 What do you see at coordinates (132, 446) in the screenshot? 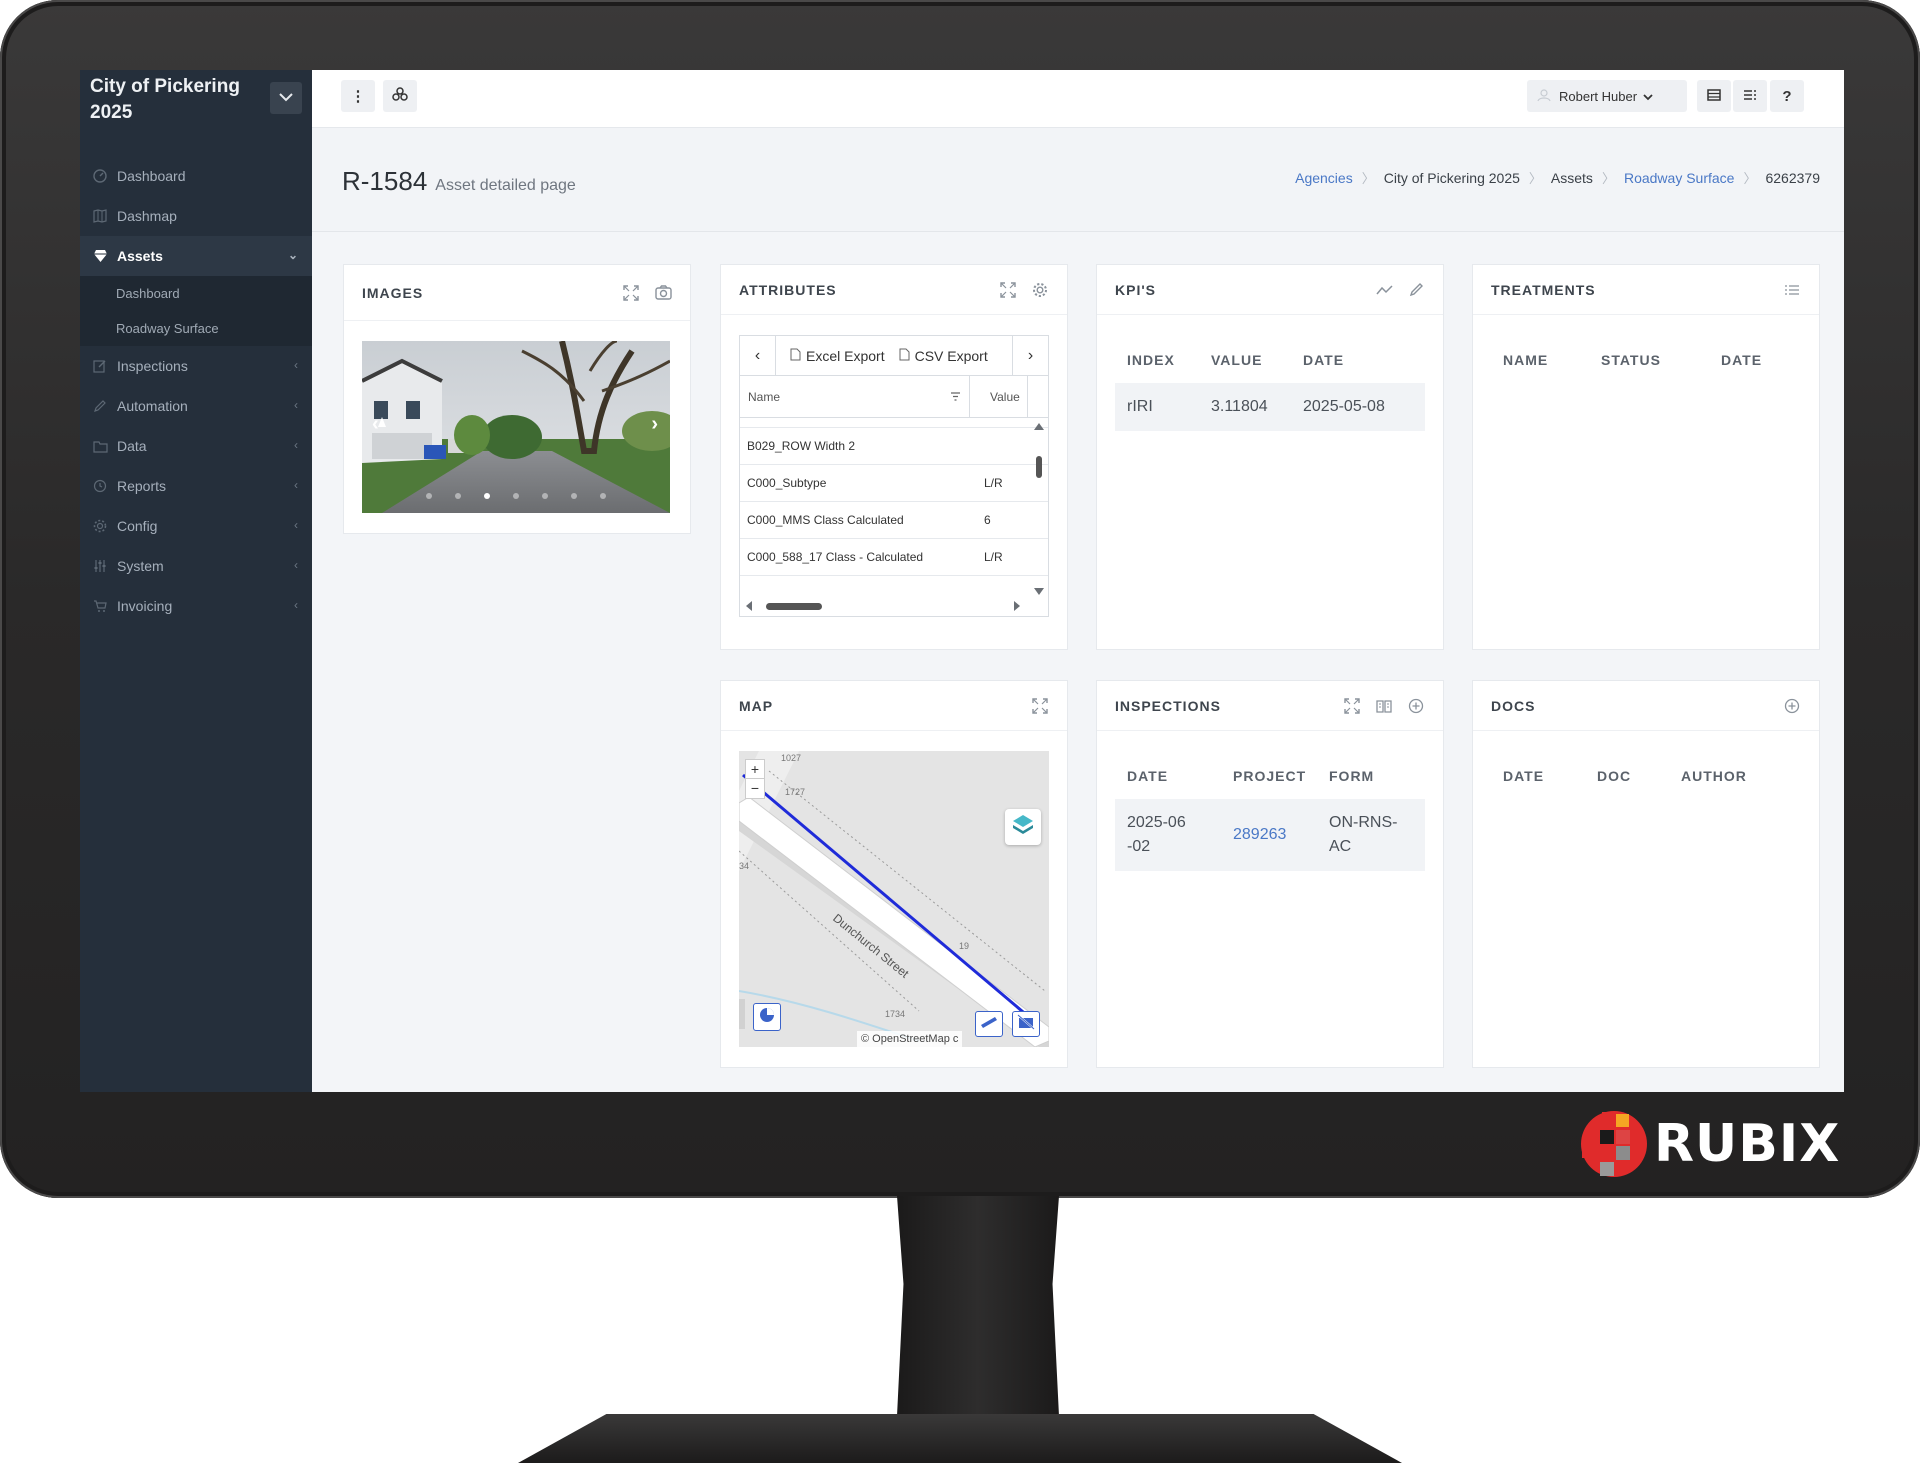
I see `sidebar-item-label: Data` at bounding box center [132, 446].